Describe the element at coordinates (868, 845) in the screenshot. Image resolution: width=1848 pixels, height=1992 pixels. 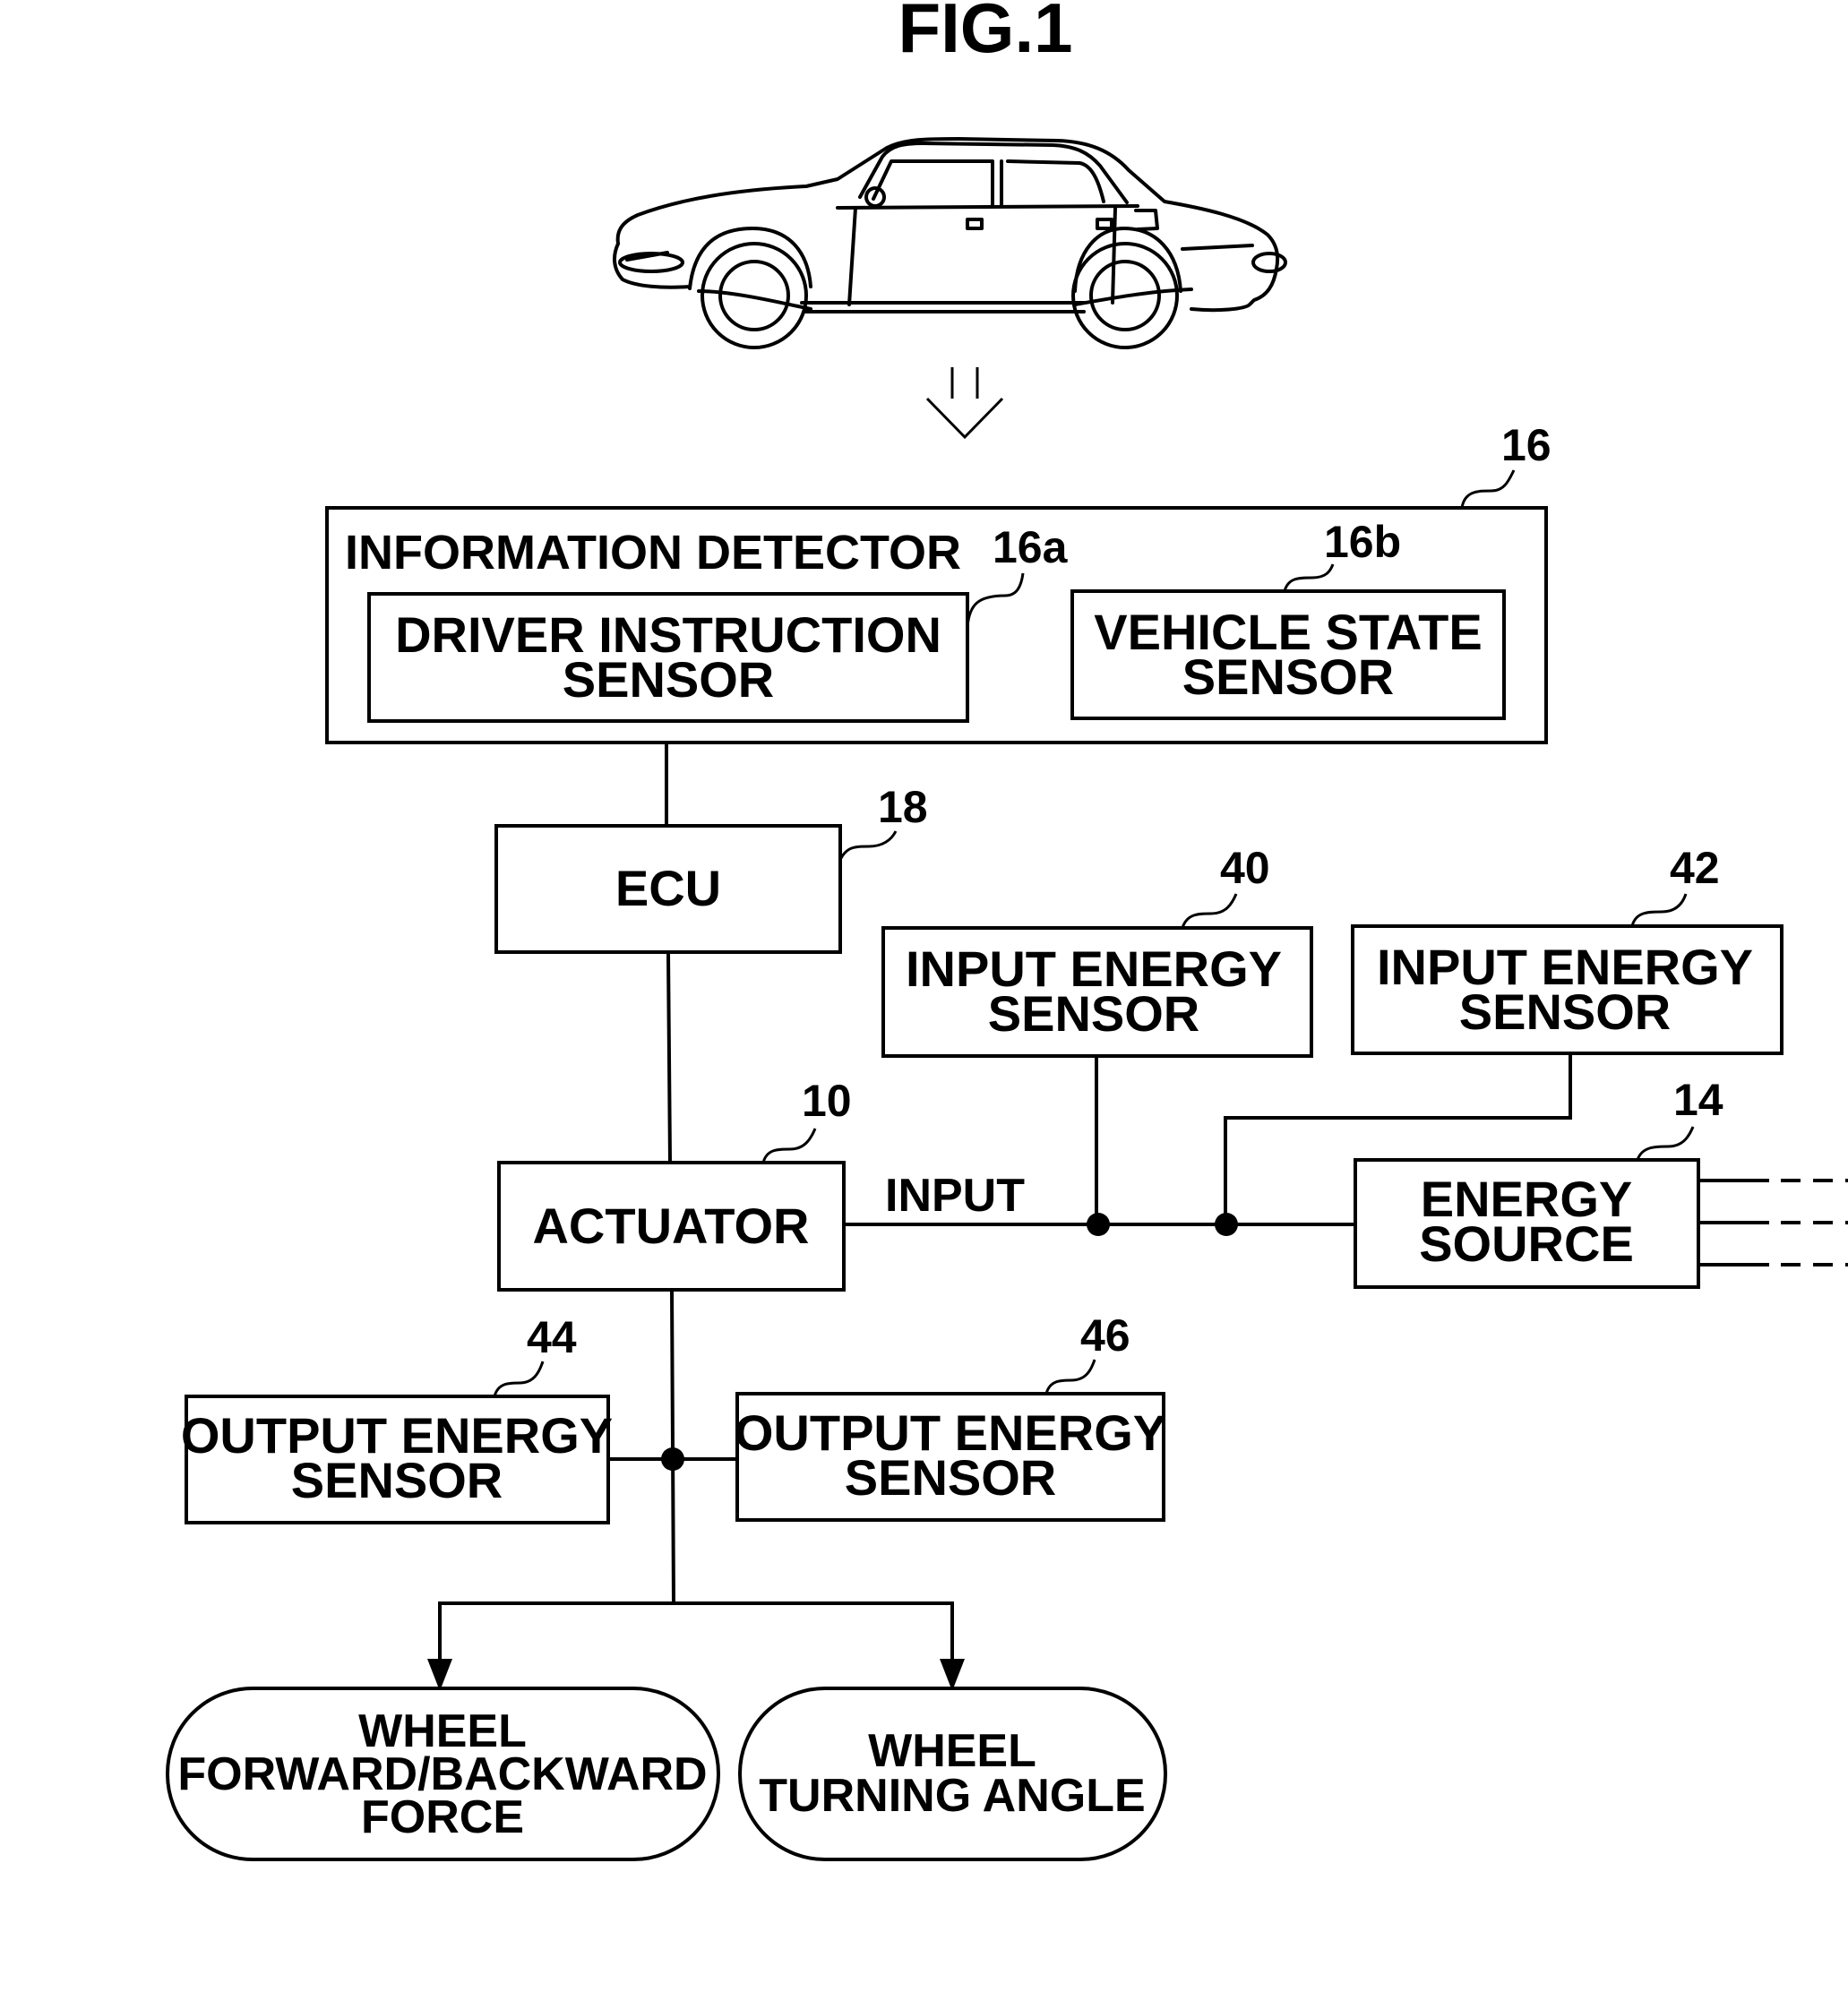
I see `ref-18-leader` at that location.